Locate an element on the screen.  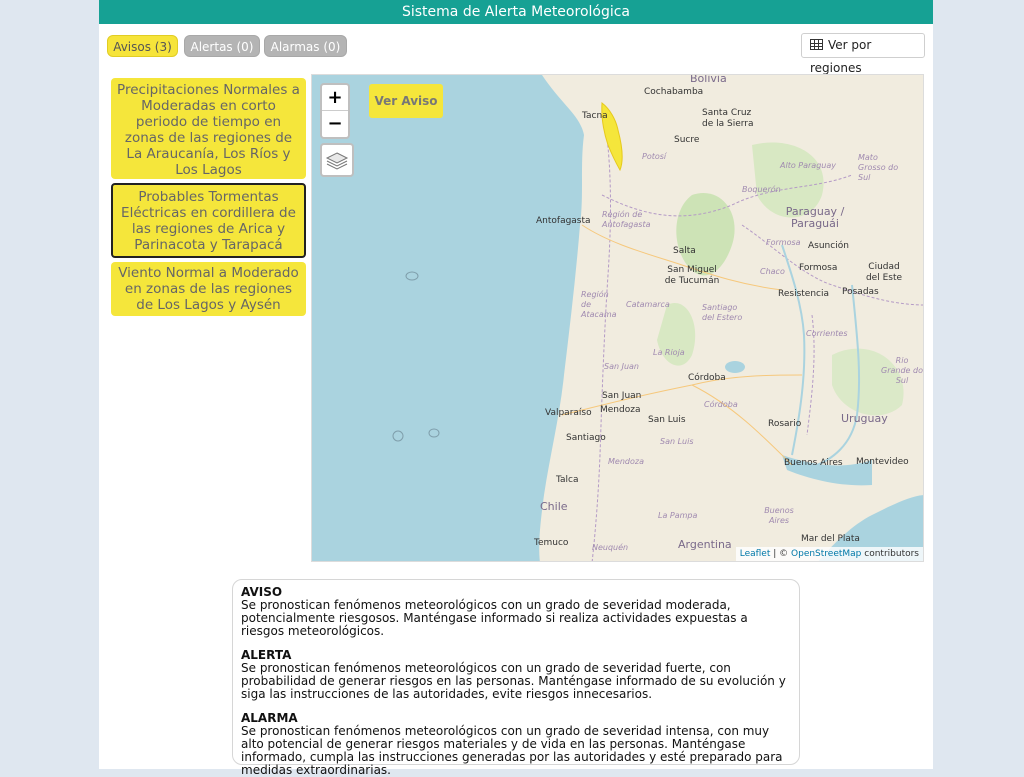
map-label-tacna: Tacna is located at coordinates (595, 116).